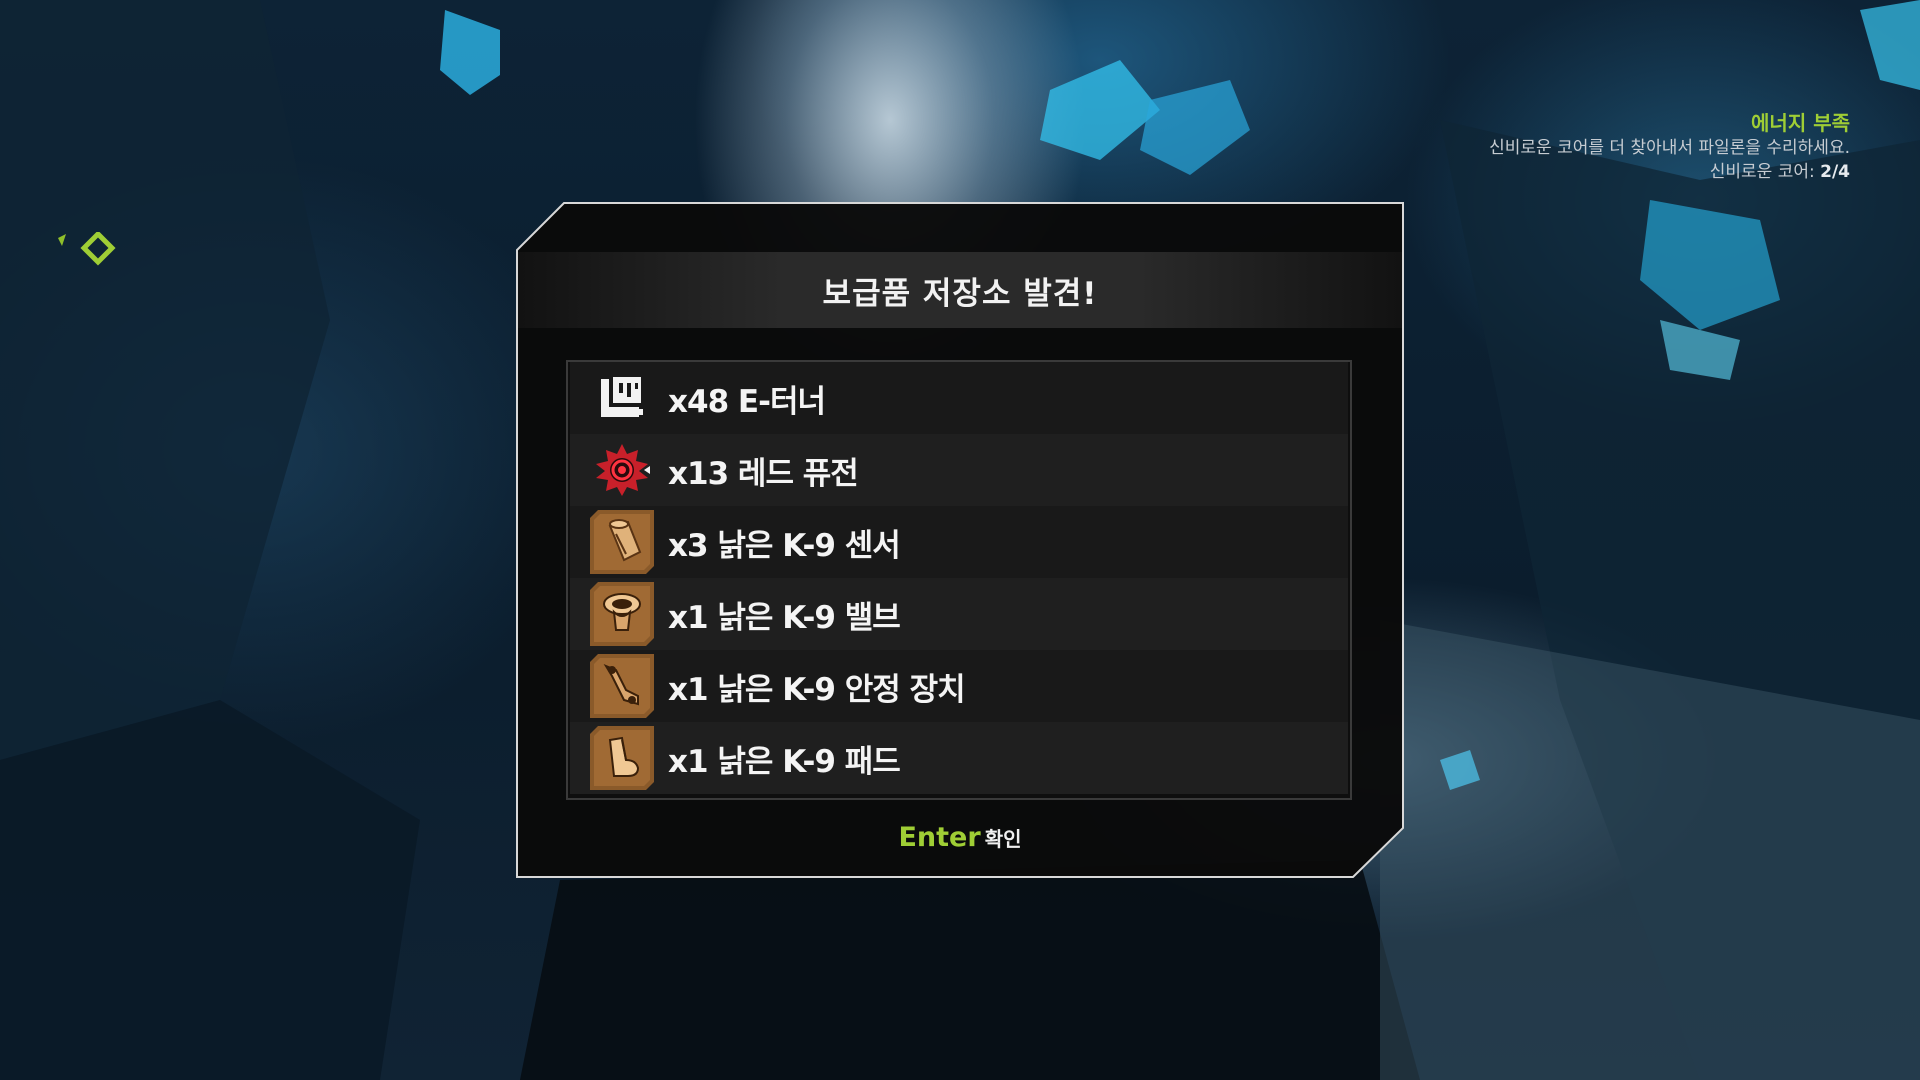 Image resolution: width=1920 pixels, height=1080 pixels. Describe the element at coordinates (622, 686) in the screenshot. I see `k9-stabilizer-icon` at that location.